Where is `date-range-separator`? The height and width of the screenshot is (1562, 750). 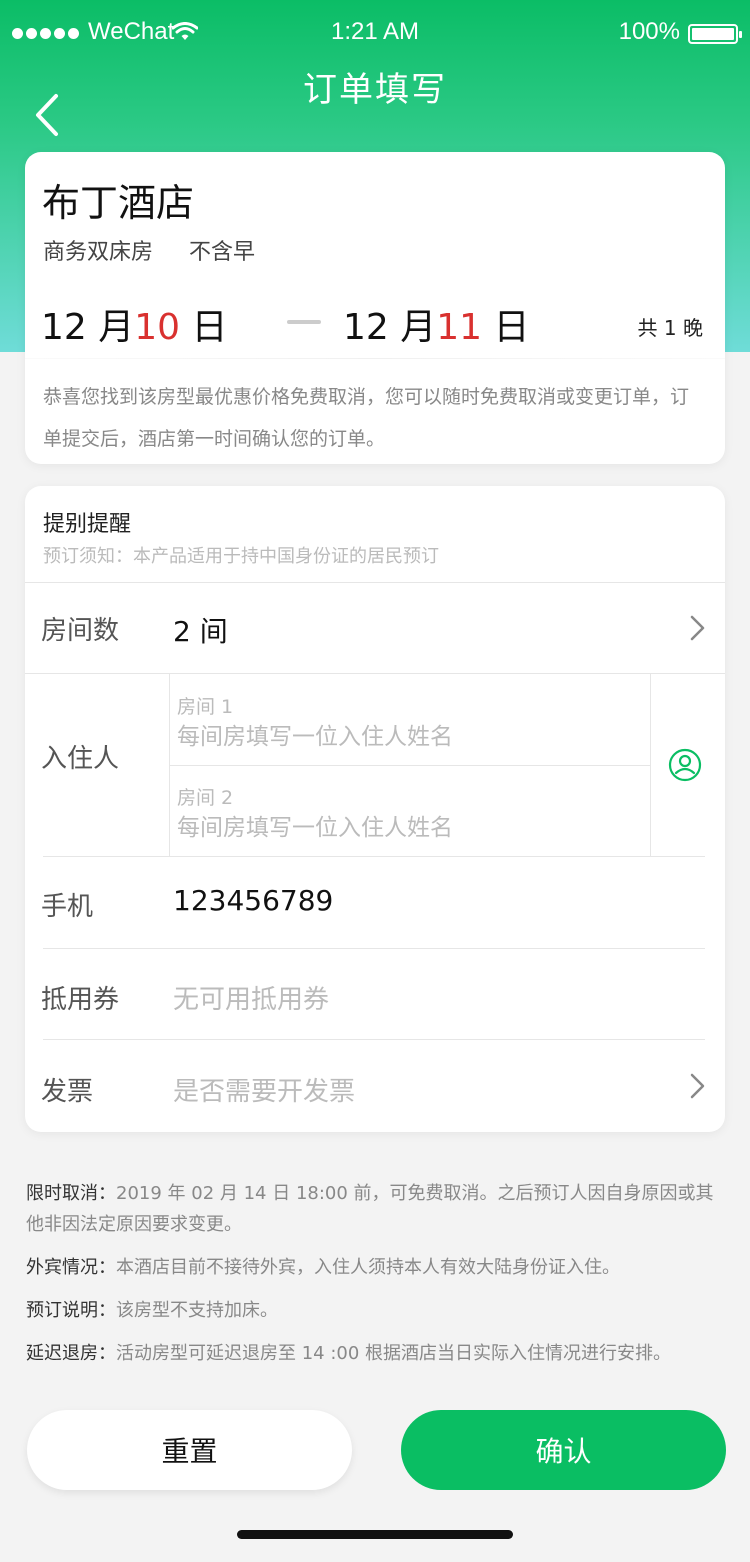
date-range-separator is located at coordinates (304, 322).